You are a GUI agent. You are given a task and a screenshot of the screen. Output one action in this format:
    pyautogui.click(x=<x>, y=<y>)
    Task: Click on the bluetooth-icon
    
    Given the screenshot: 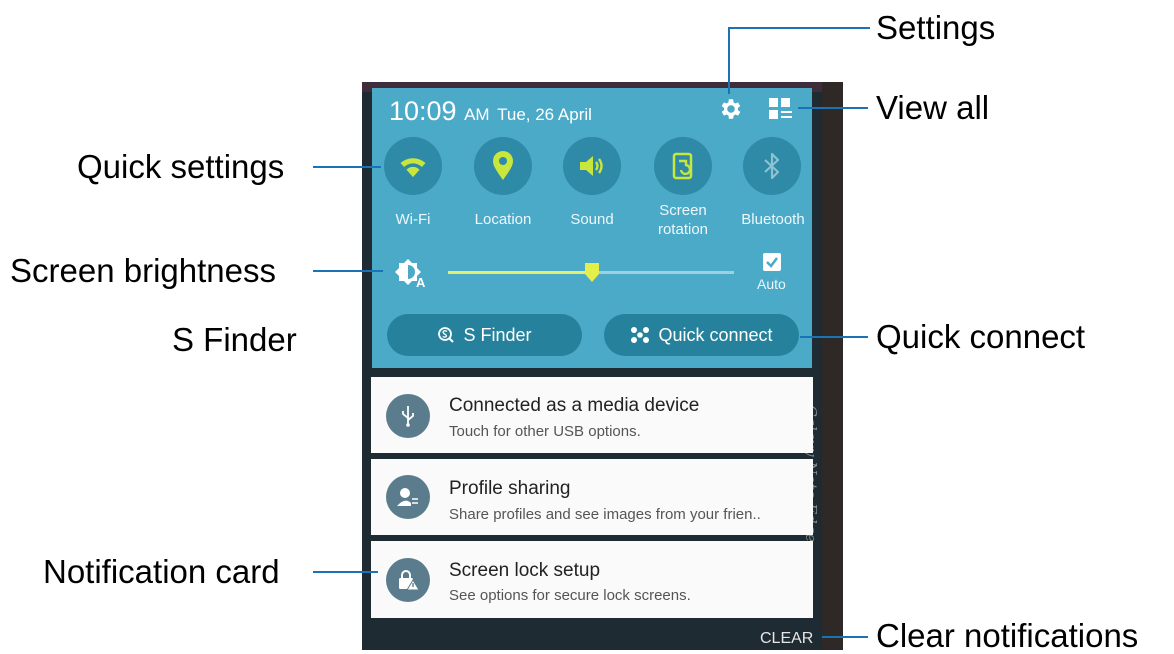 What is the action you would take?
    pyautogui.click(x=772, y=166)
    